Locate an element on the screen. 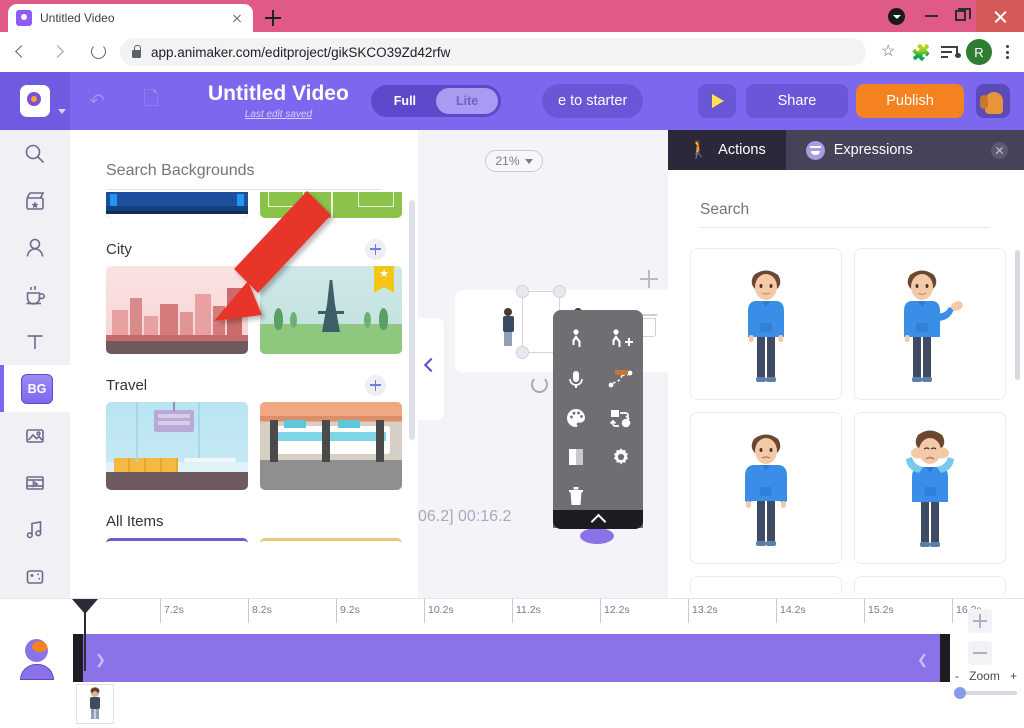 Image resolution: width=1024 pixels, height=728 pixels. bg-thumb-eiffel: ★ is located at coordinates (331, 310).